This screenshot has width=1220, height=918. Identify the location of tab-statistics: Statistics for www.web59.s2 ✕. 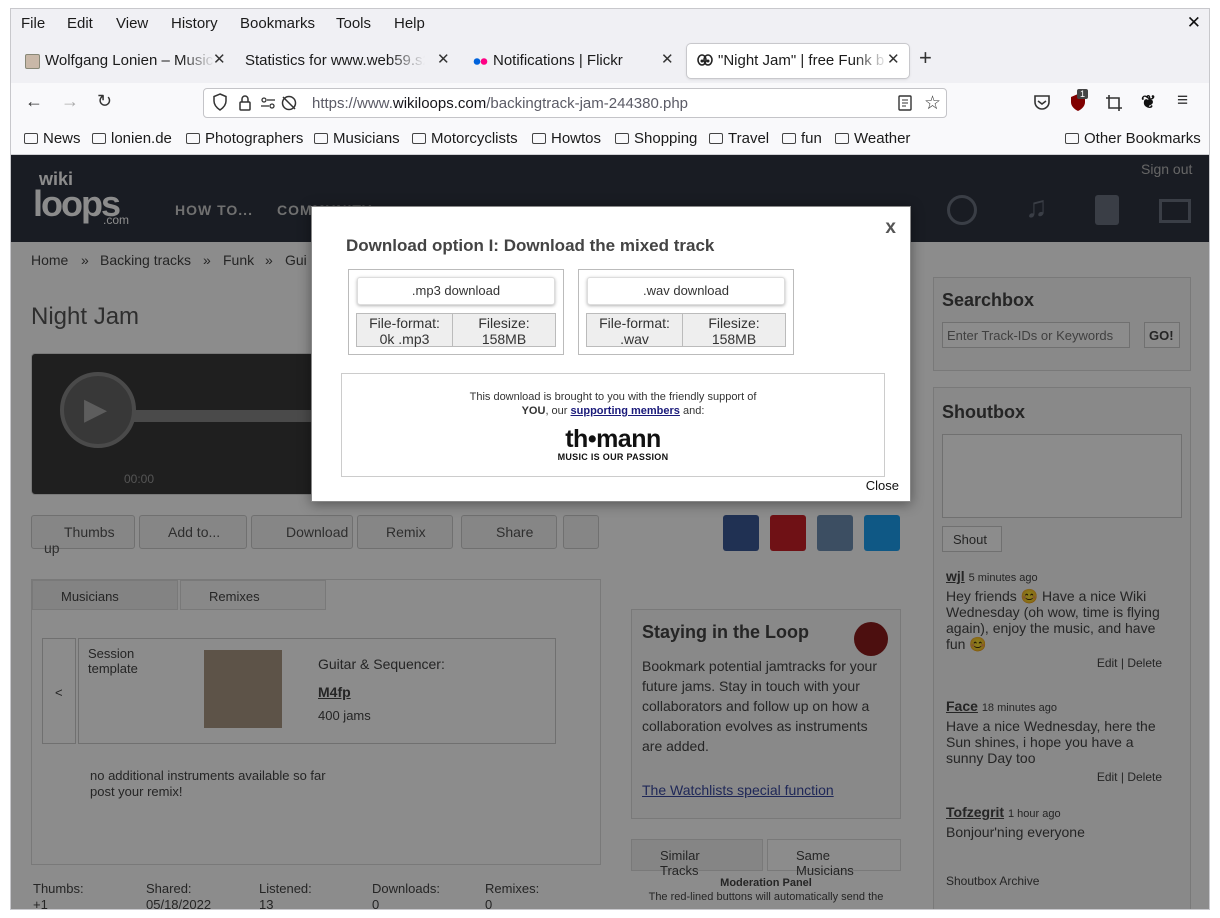
(345, 61).